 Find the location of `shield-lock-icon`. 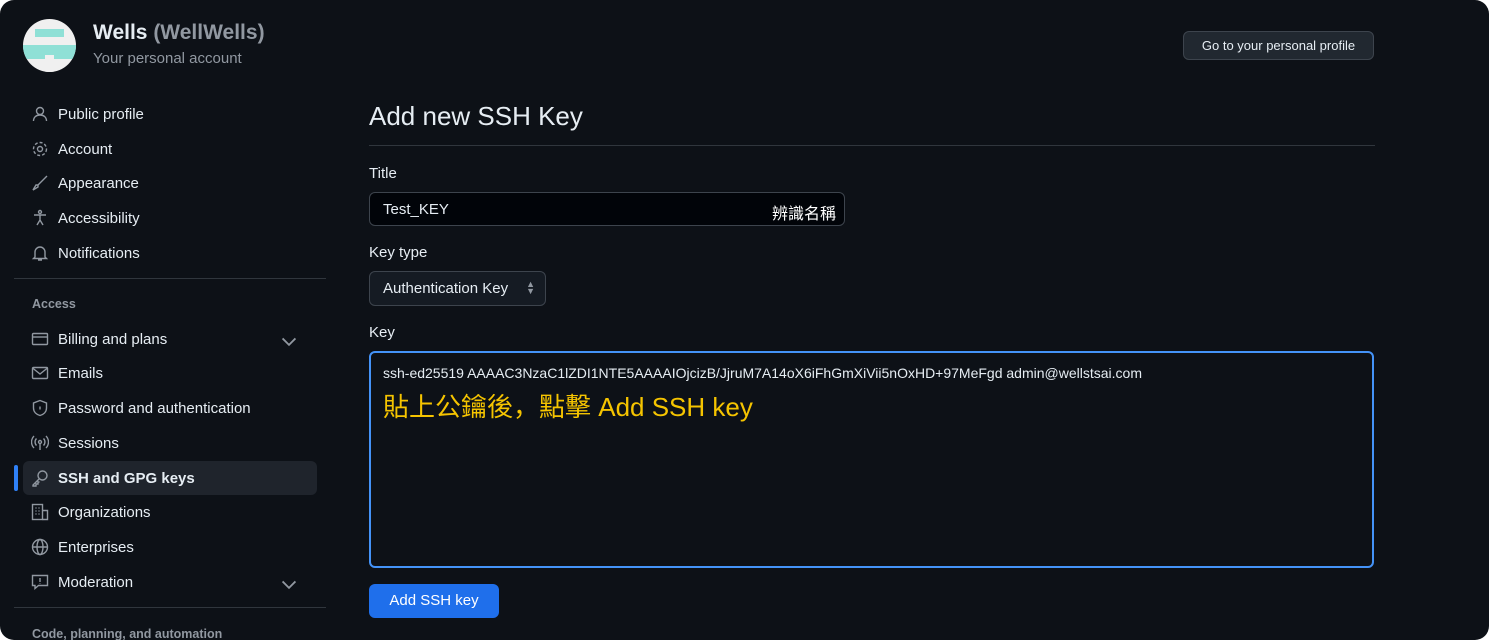

shield-lock-icon is located at coordinates (40, 408).